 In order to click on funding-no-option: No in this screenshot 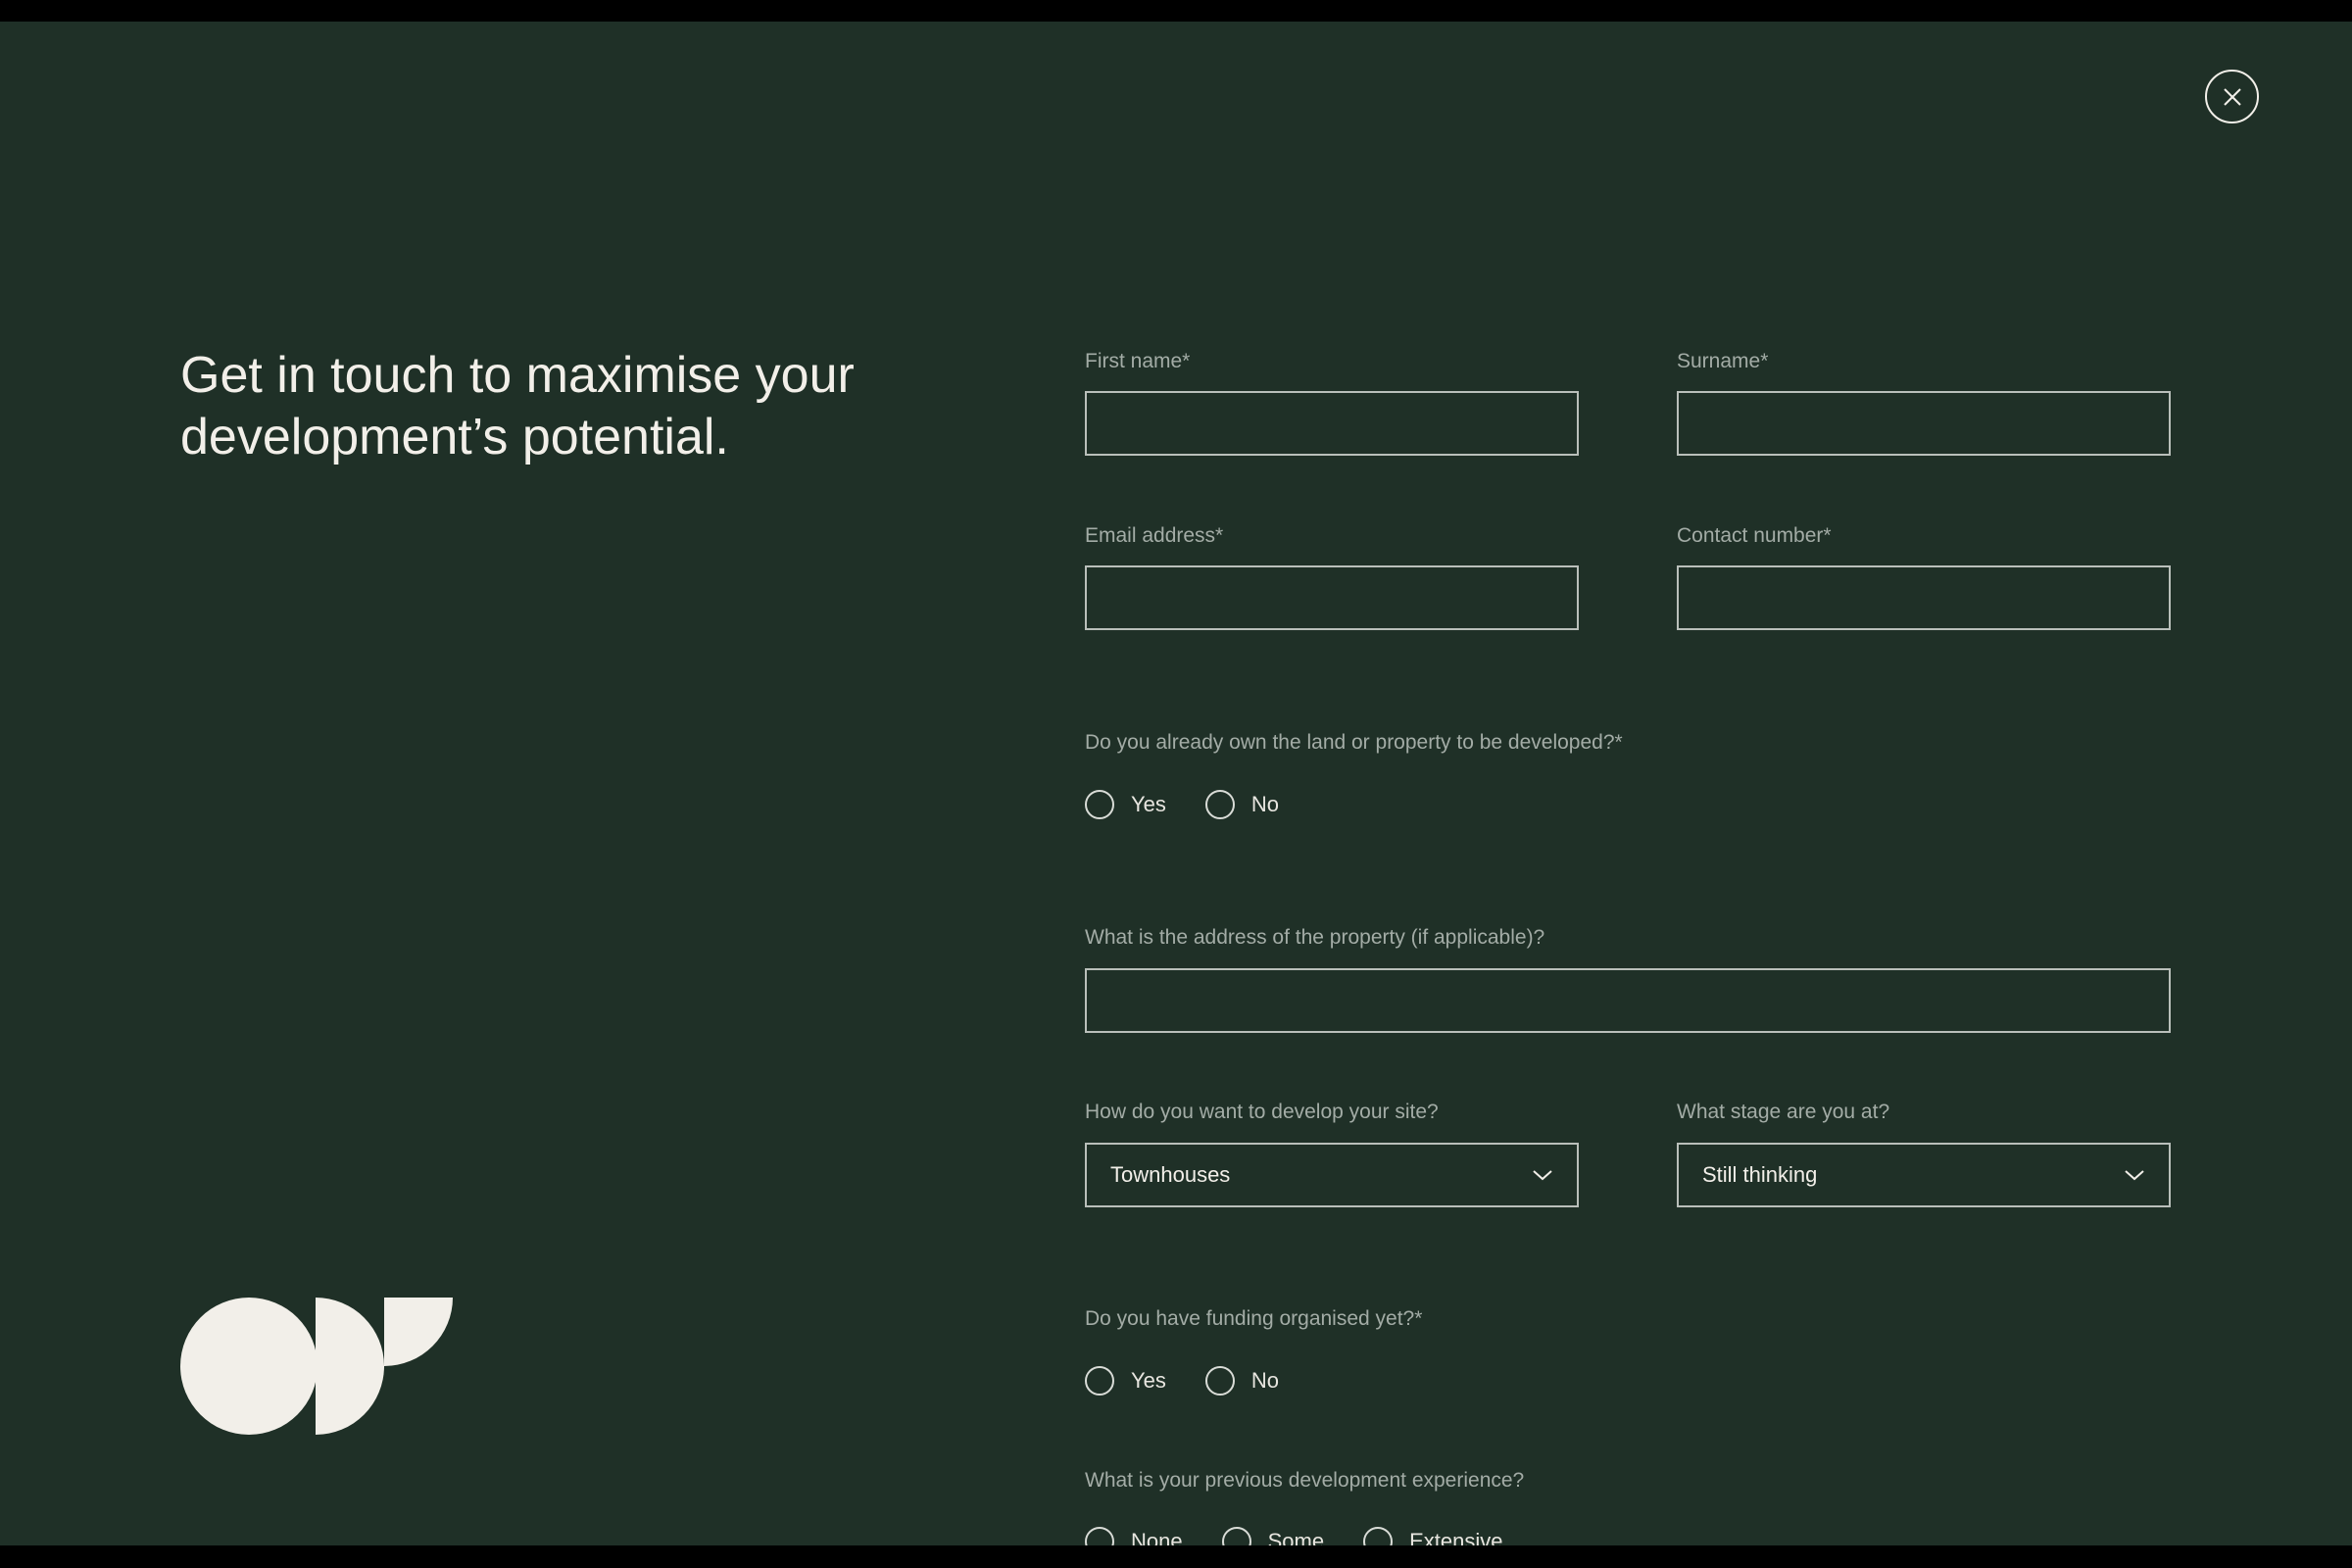, I will do `click(1242, 1381)`.